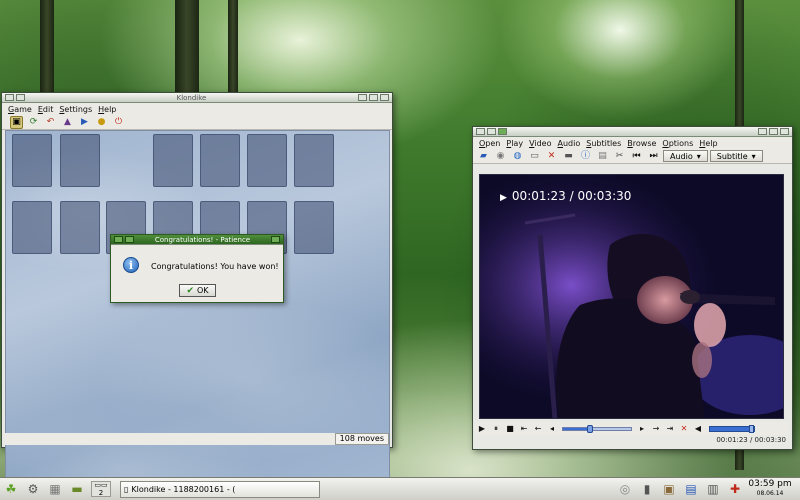  I want to click on taskbar-task-klondike: ▯ Klondike - 1188200161 - (, so click(220, 489).